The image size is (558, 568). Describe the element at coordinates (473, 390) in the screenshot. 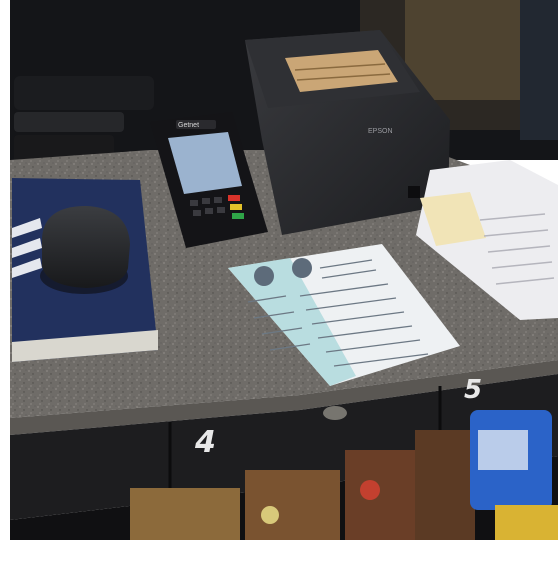

I see `drawer-number-right: 5` at that location.